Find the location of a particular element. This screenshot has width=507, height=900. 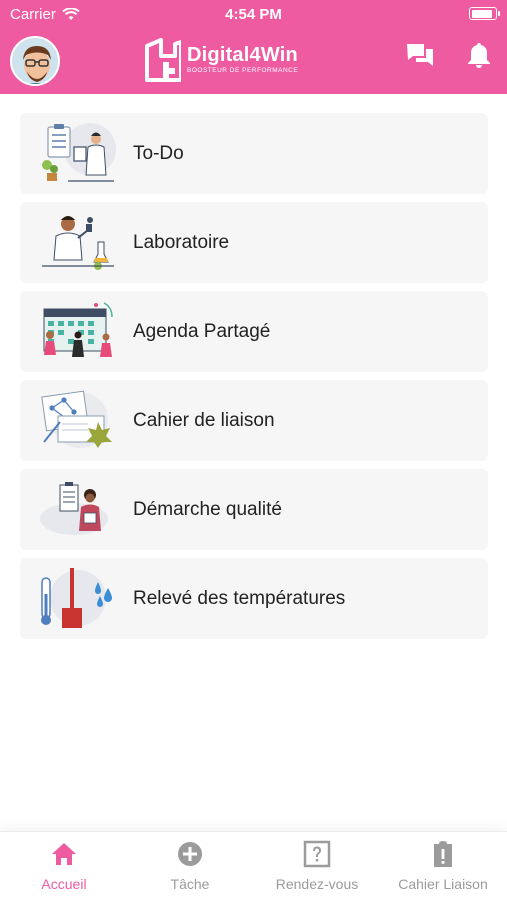

plus-circle-icon is located at coordinates (190, 854).